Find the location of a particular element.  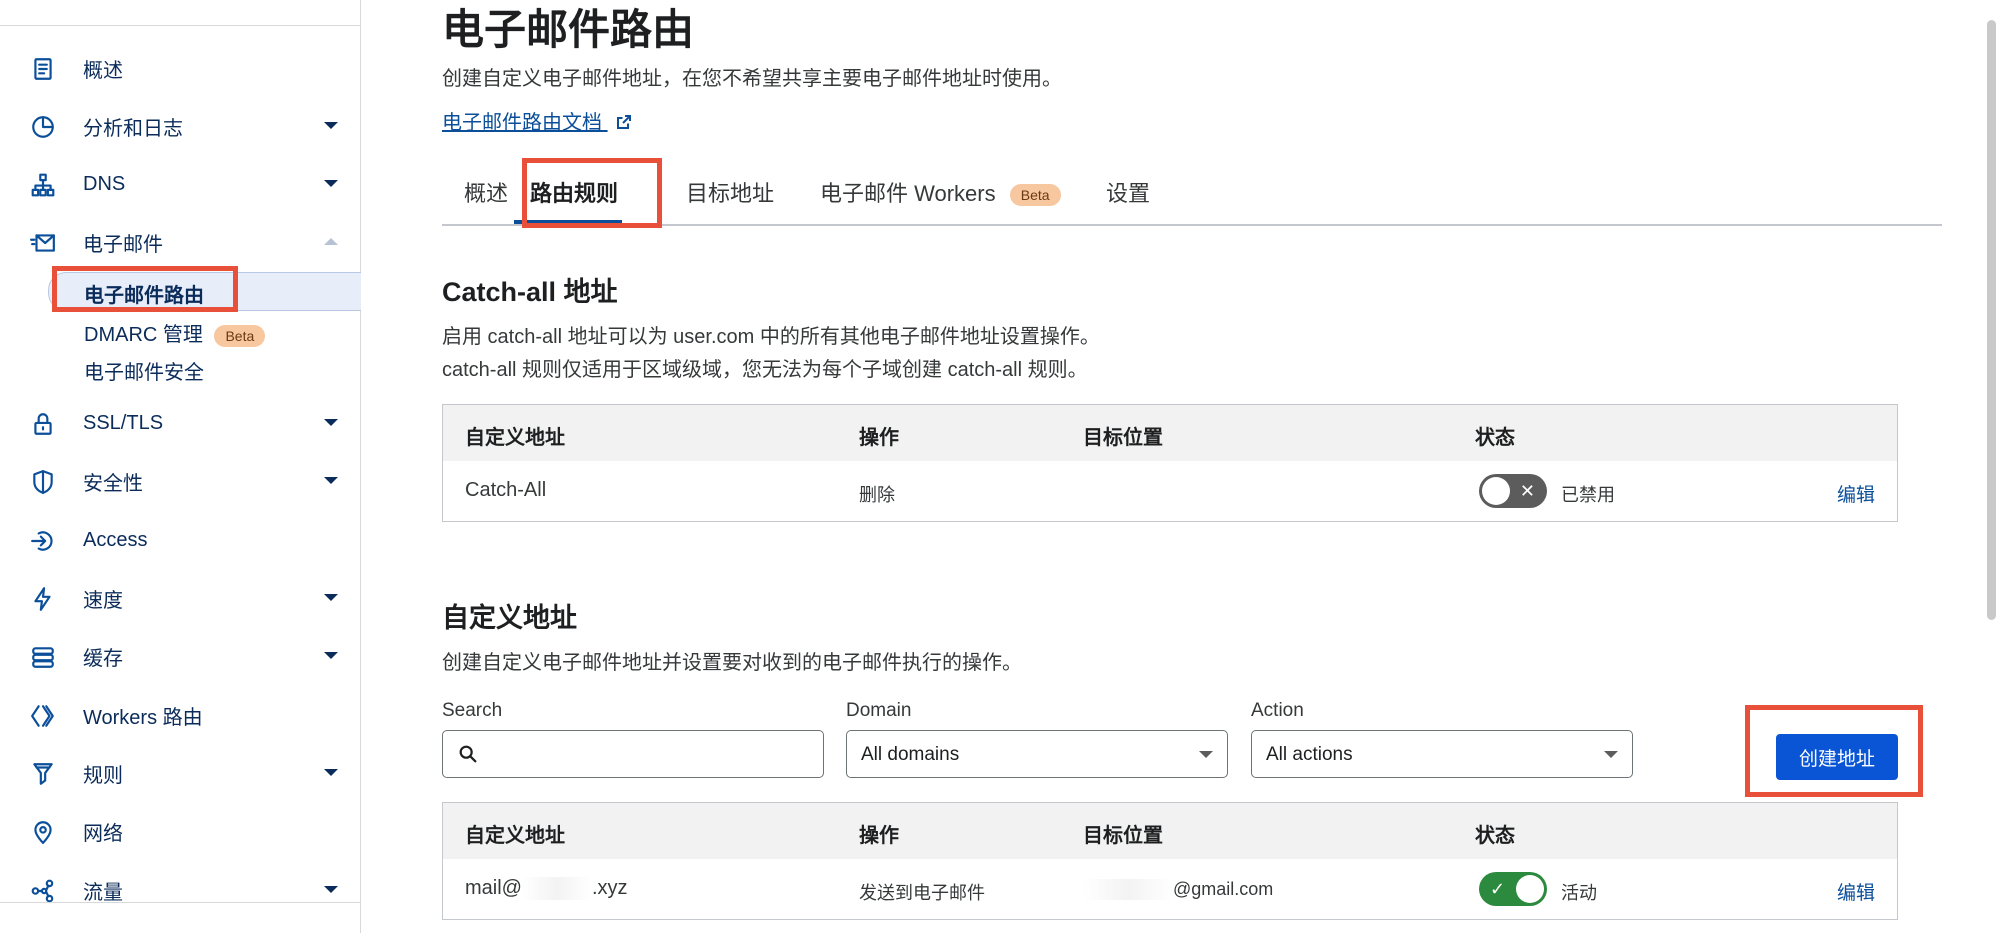

action-select-value: All actions is located at coordinates (1309, 754).